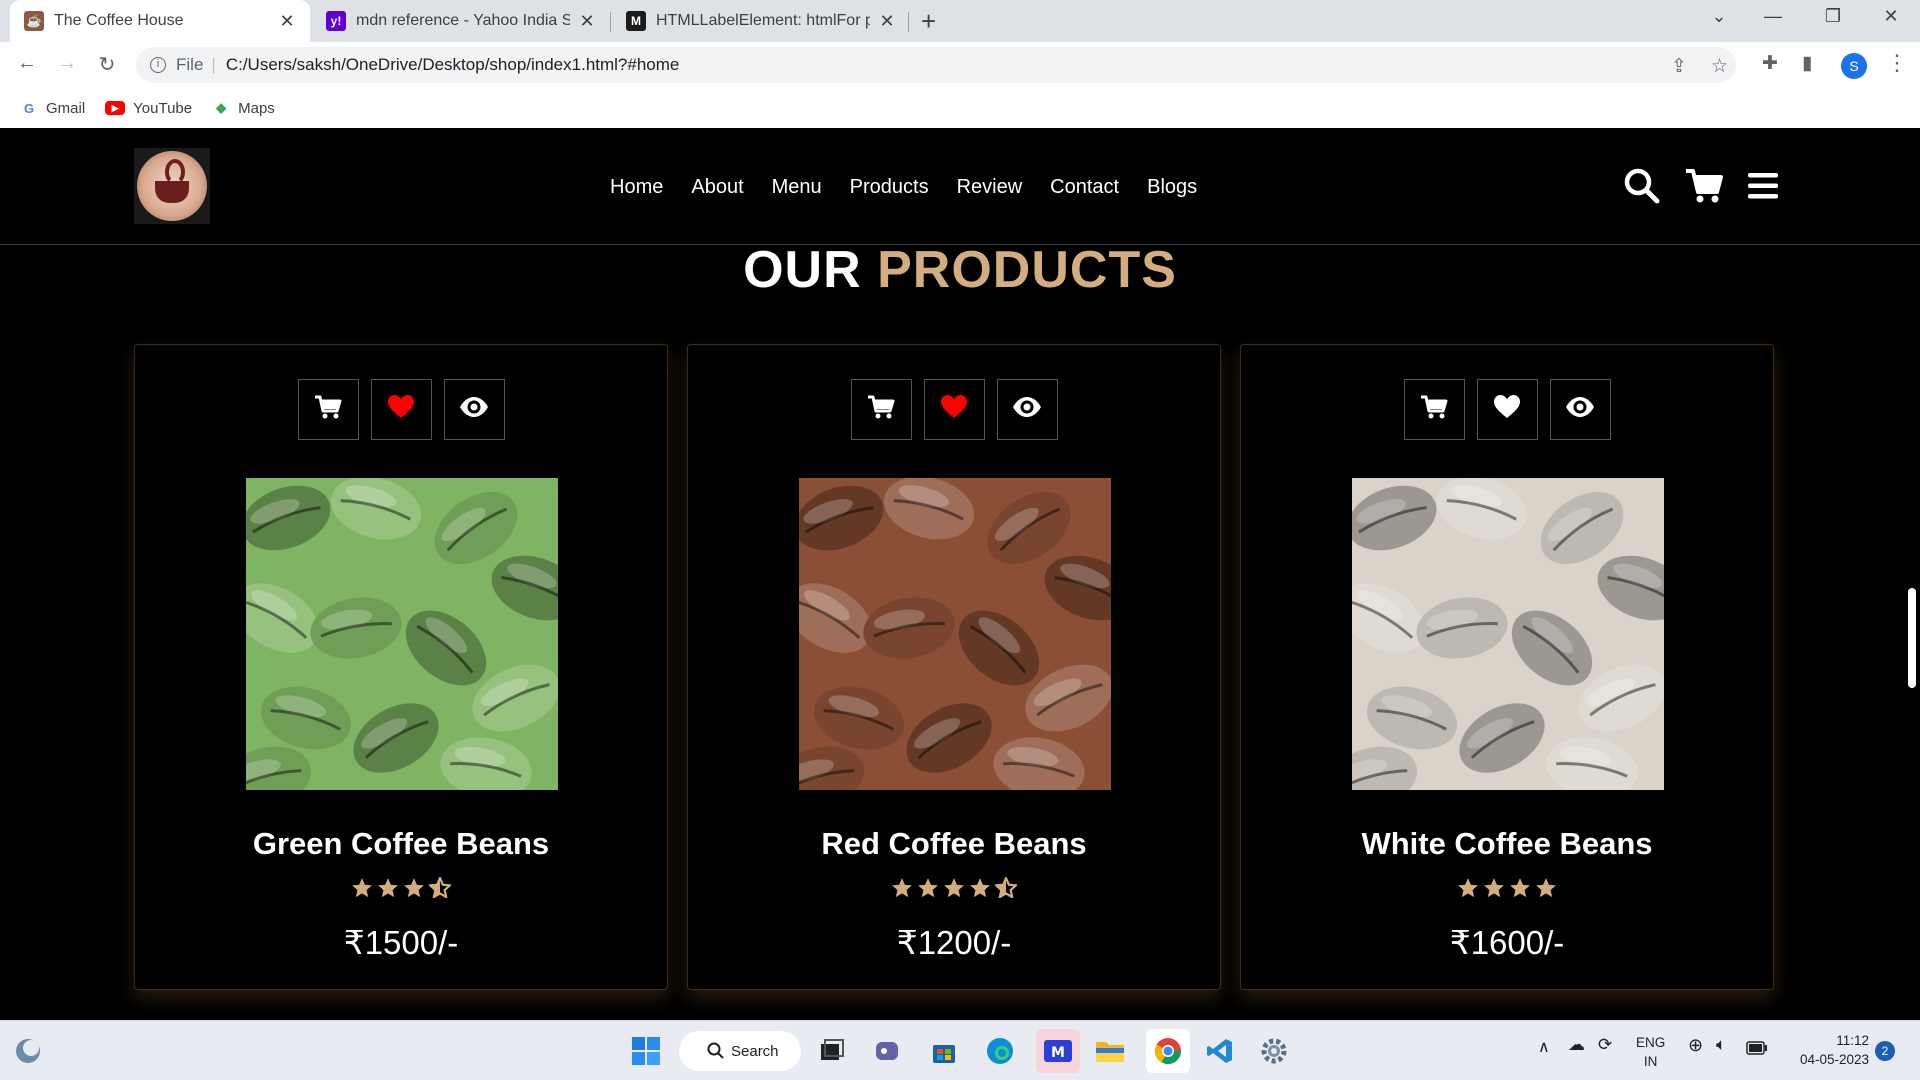 The image size is (1920, 1080). Describe the element at coordinates (1807, 63) in the screenshot. I see `side-panel-icon: ▮` at that location.